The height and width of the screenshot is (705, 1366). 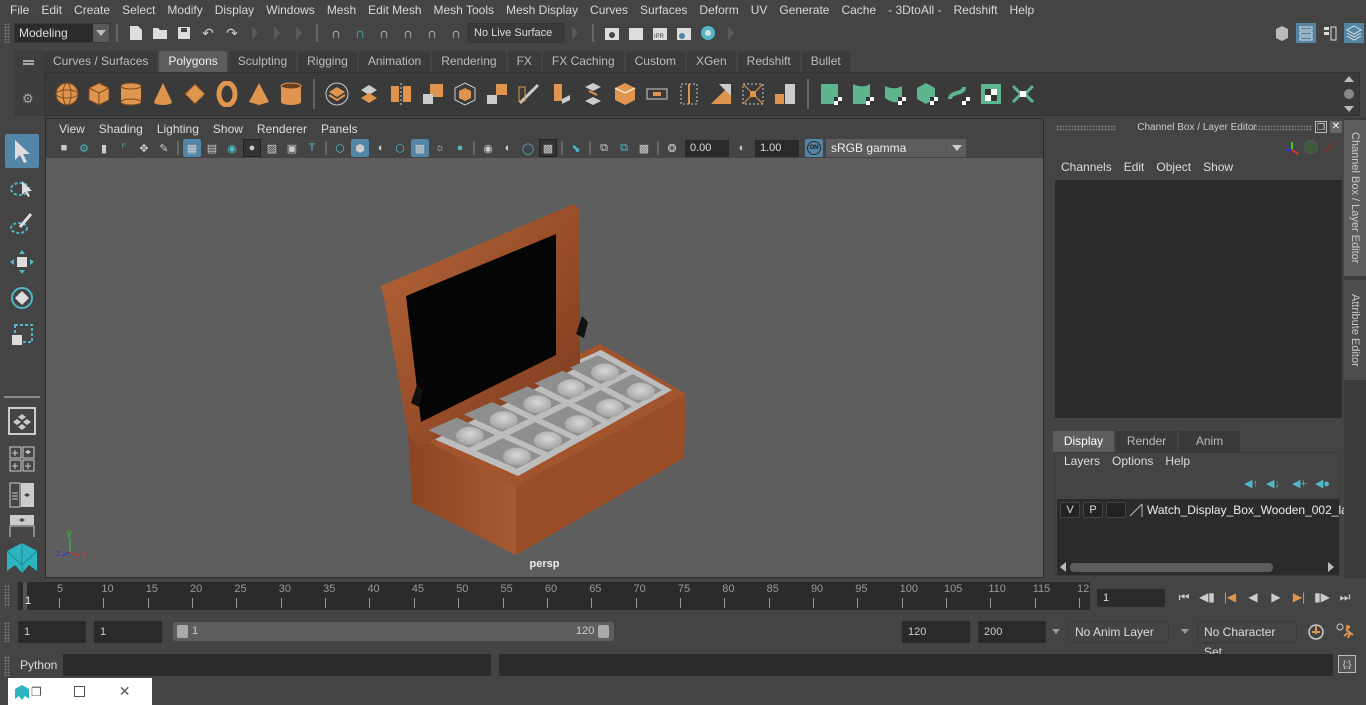 I want to click on bookmark-icon: ▮, so click(x=104, y=148).